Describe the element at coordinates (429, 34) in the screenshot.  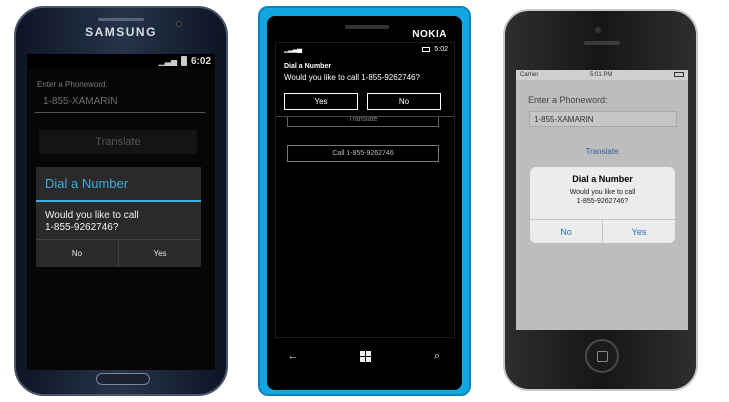
I see `nokia-logo: NOKIA` at that location.